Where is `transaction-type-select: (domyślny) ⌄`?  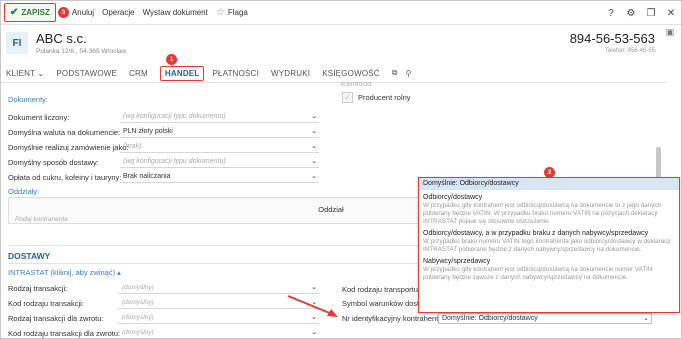
transaction-type-select: (domyślny) ⌄ is located at coordinates (218, 288).